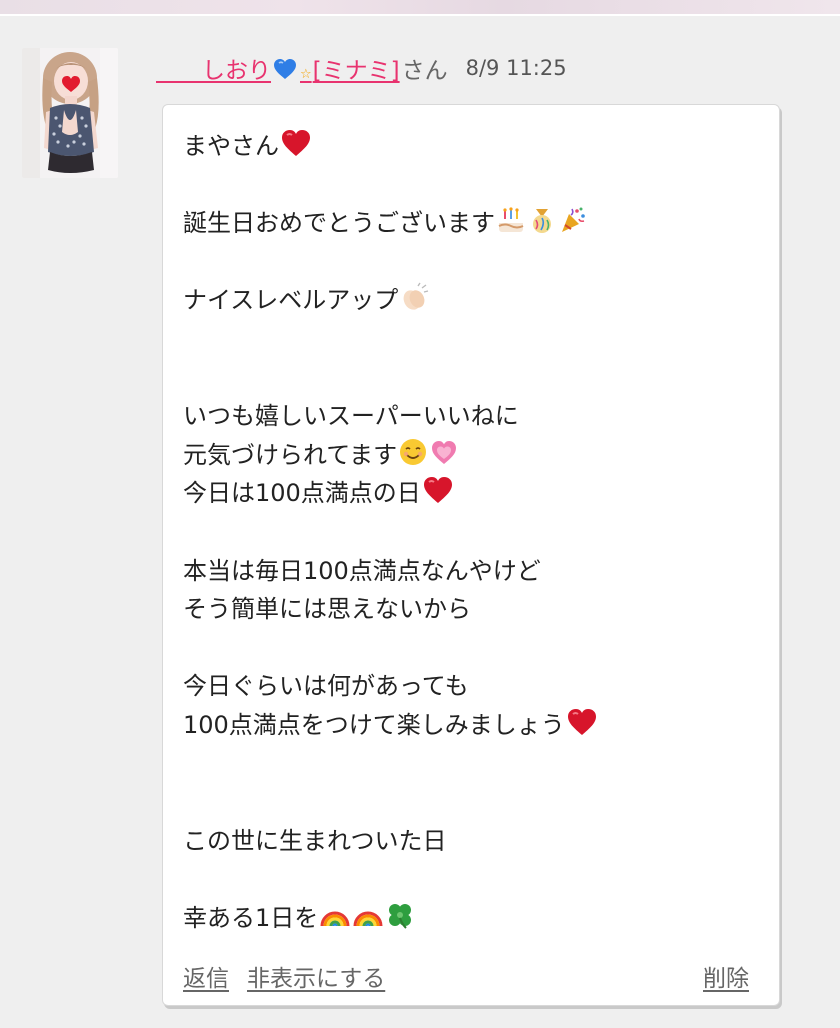  I want to click on delete-link: 削除, so click(726, 976).